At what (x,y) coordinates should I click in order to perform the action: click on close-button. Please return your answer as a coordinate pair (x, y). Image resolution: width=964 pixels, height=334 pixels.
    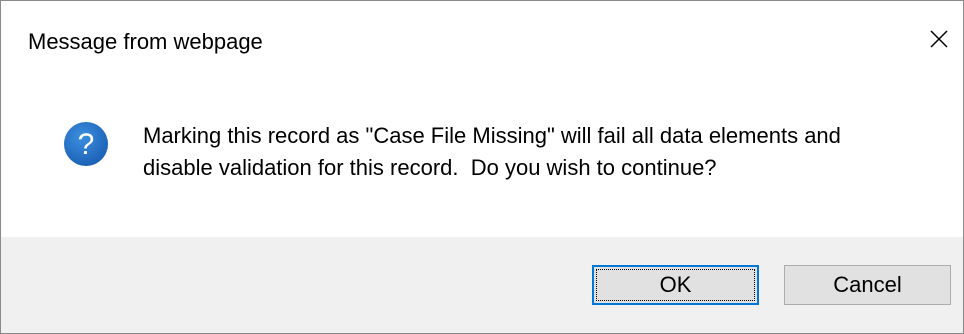
    Looking at the image, I should click on (939, 39).